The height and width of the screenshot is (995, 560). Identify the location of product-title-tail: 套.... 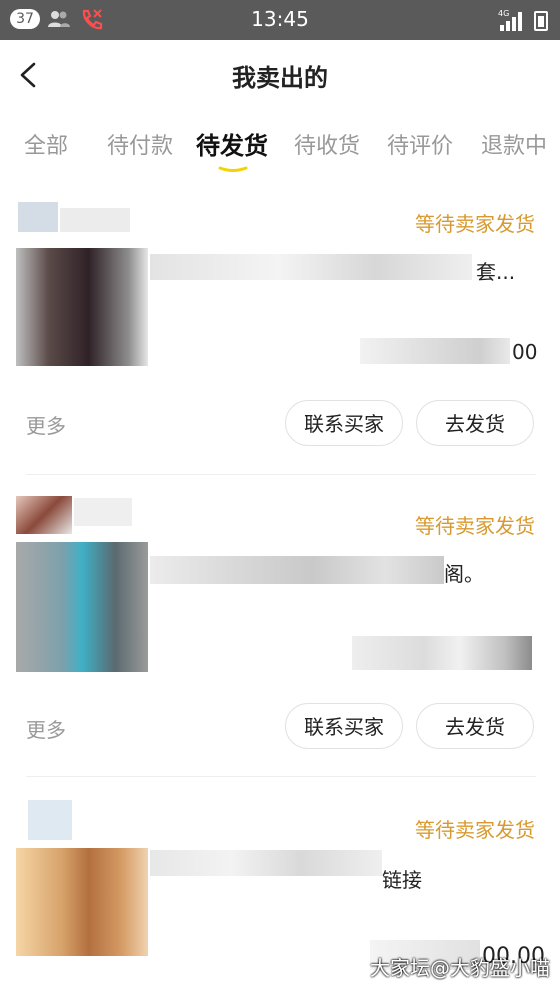
(496, 272).